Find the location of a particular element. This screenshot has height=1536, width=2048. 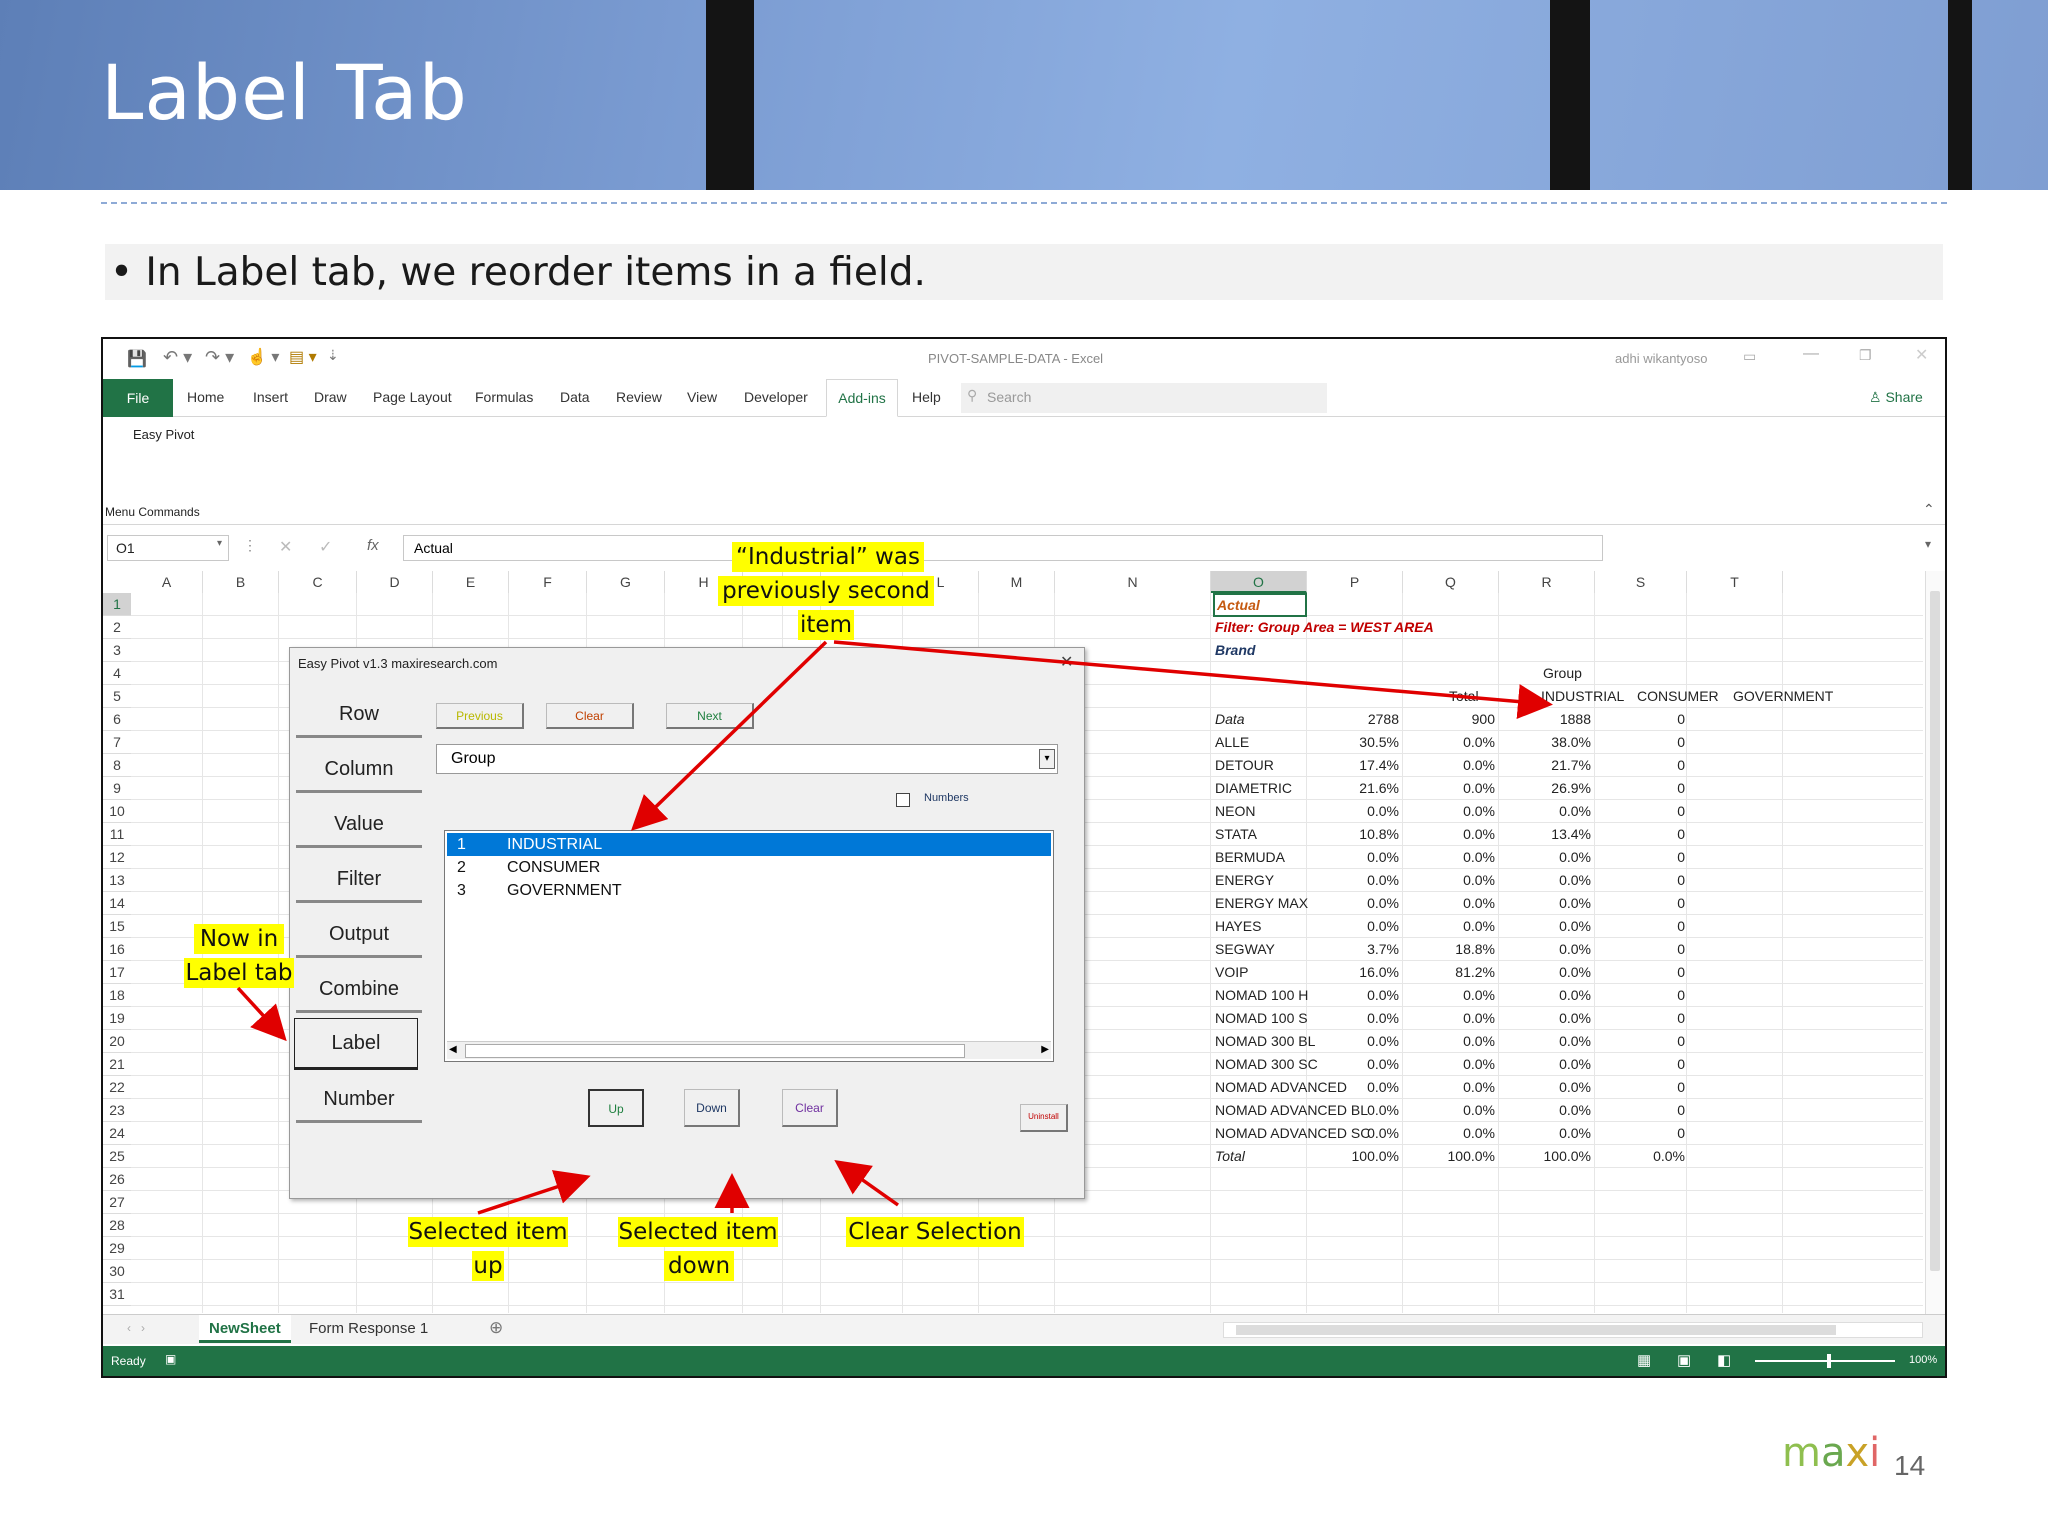

arrow-to-list is located at coordinates (729, 735).